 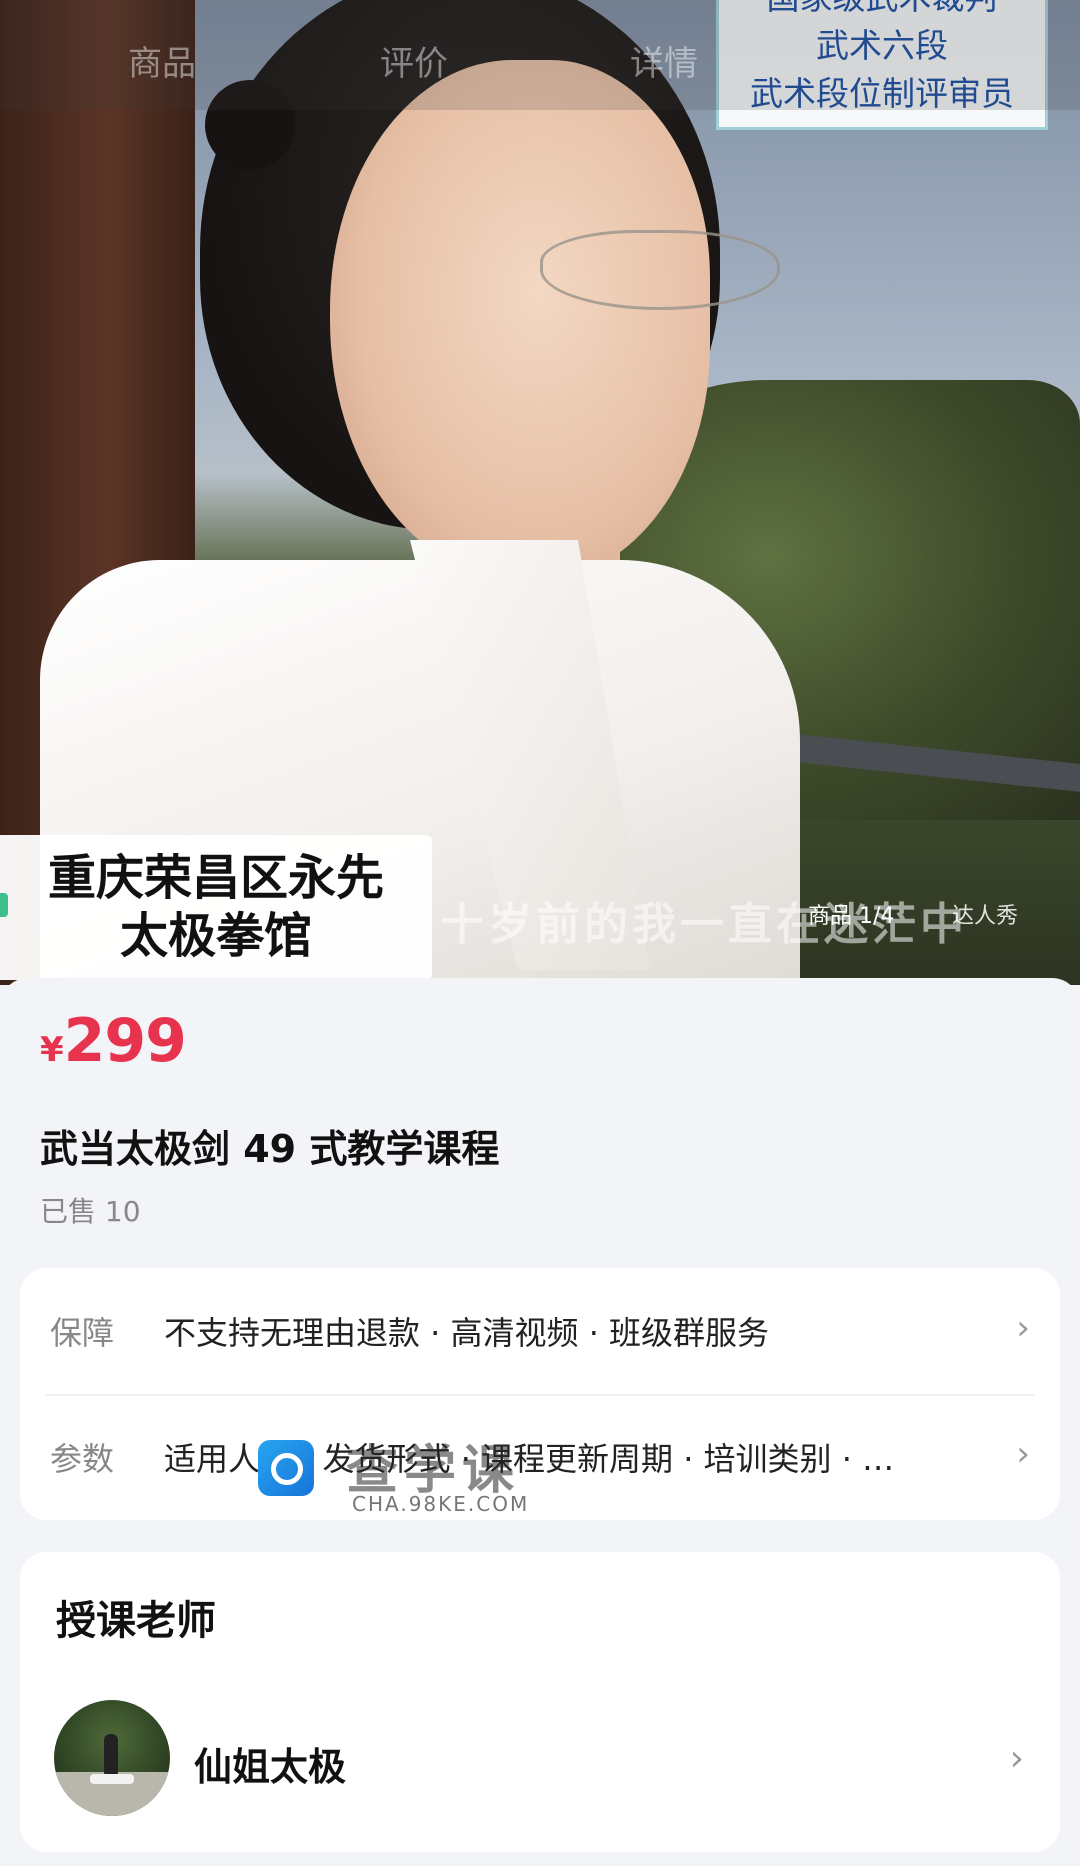 I want to click on price-amount: 299, so click(x=125, y=1041).